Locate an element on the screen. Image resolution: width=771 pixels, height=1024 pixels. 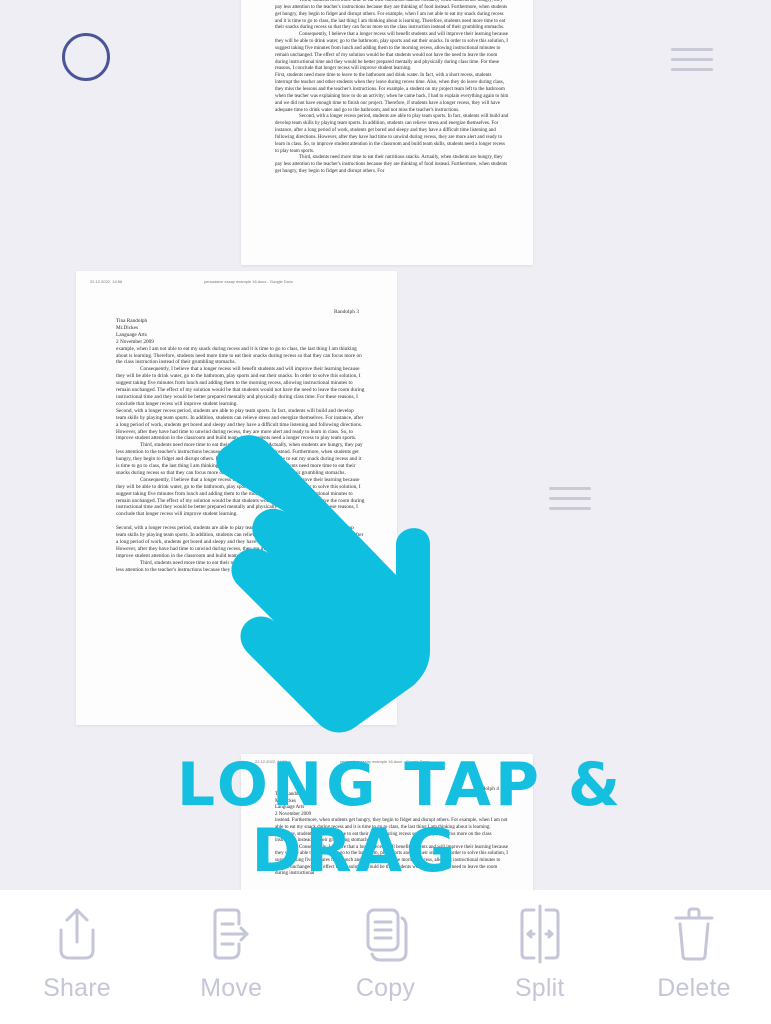
copy-button: Copy is located at coordinates (386, 957).